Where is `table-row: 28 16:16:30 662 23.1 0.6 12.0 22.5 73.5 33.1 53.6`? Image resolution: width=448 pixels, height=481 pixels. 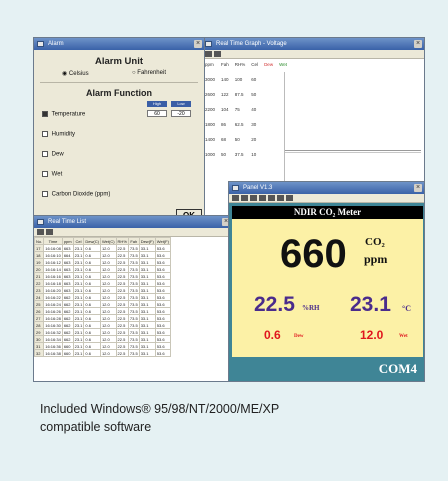 table-row: 28 16:16:30 662 23.1 0.6 12.0 22.5 73.5 33.1 53.6 is located at coordinates (102, 325).